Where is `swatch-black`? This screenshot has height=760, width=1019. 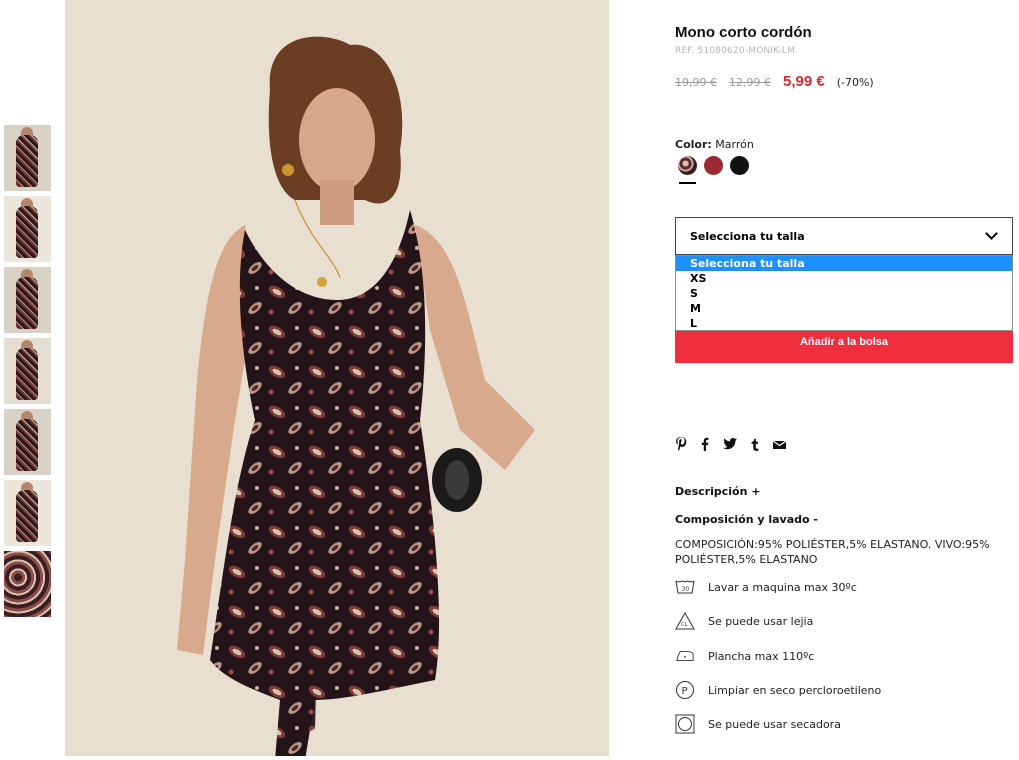 swatch-black is located at coordinates (739, 165).